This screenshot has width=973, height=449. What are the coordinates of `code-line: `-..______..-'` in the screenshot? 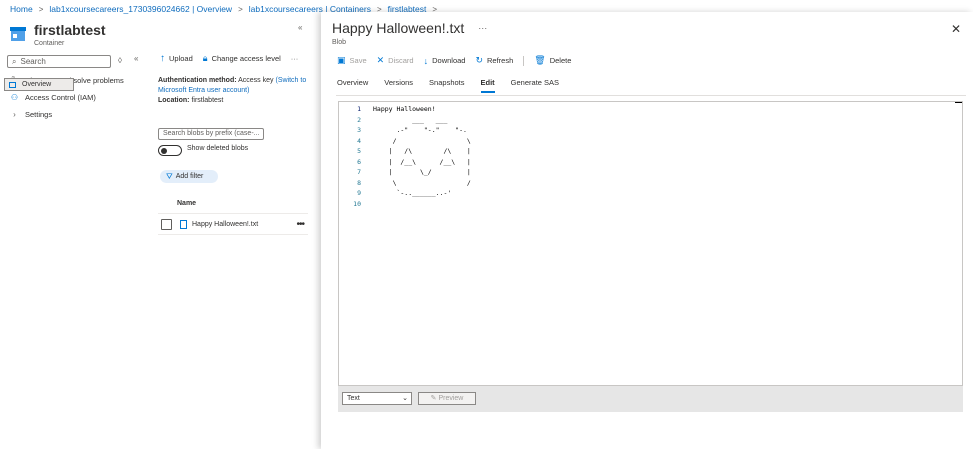 It's located at (412, 193).